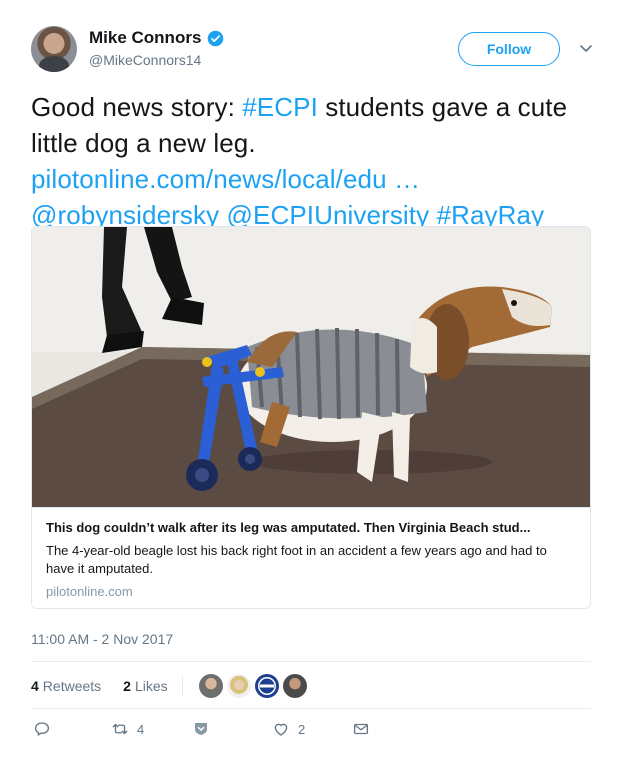 Image resolution: width=625 pixels, height=762 pixels. Describe the element at coordinates (145, 38) in the screenshot. I see `author-display-name: Mike Connors` at that location.